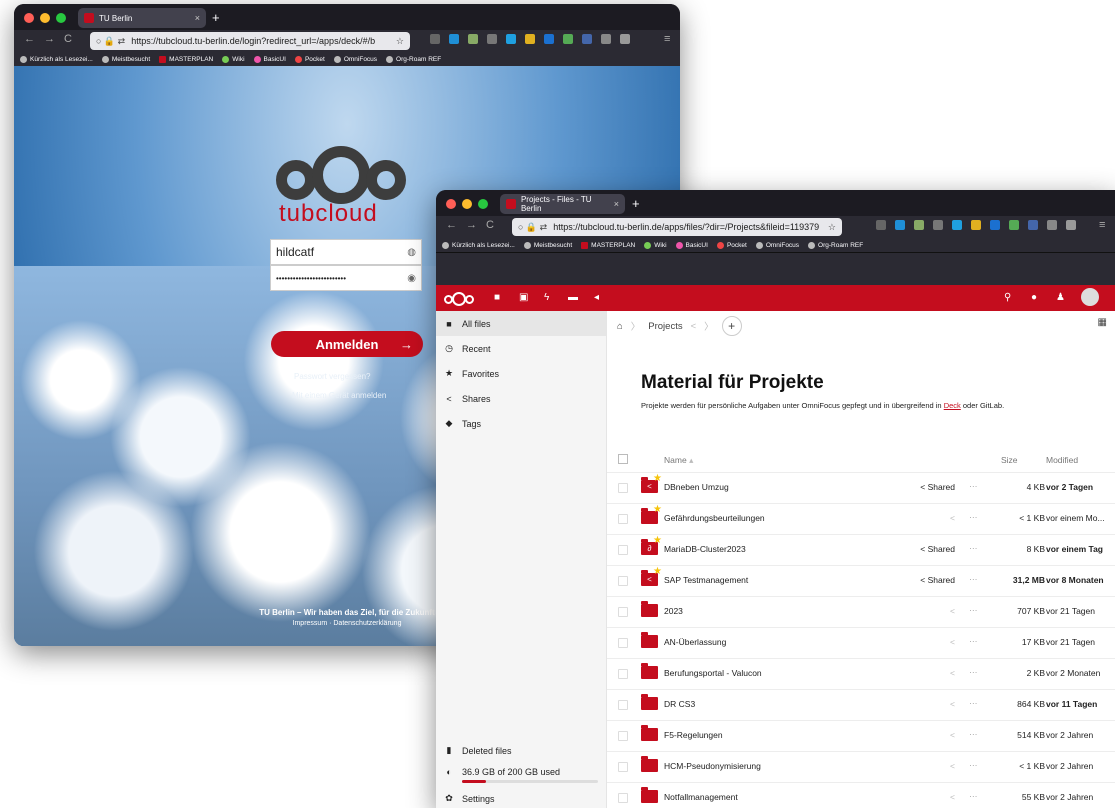 The width and height of the screenshot is (1115, 808). What do you see at coordinates (1009, 460) in the screenshot?
I see `column-header-size: Size` at bounding box center [1009, 460].